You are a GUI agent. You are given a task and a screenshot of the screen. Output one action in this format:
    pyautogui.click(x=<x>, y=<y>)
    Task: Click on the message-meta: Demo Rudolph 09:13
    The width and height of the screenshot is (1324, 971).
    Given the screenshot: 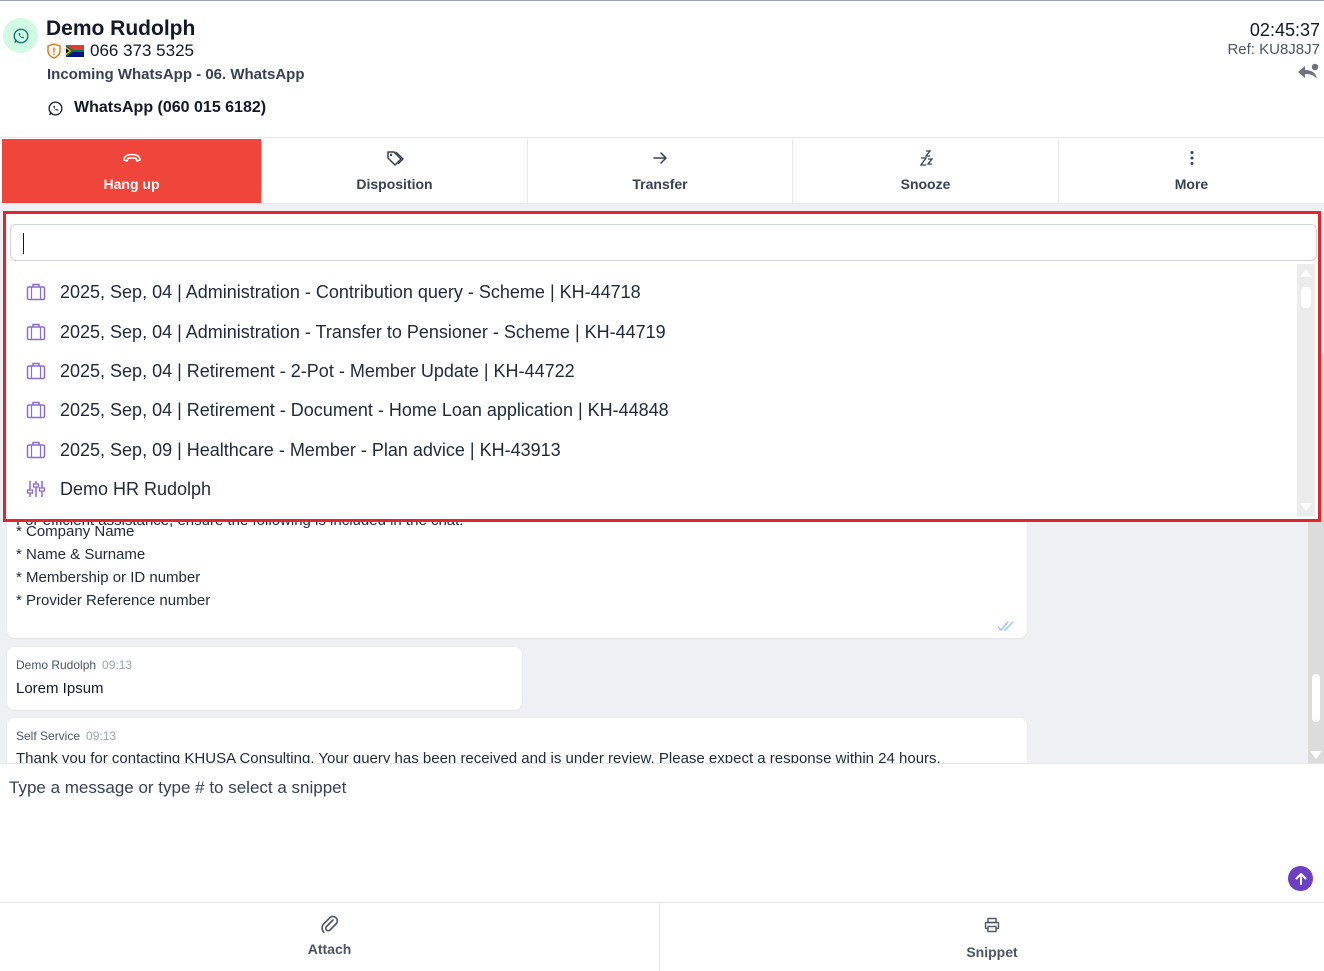 What is the action you would take?
    pyautogui.click(x=74, y=665)
    